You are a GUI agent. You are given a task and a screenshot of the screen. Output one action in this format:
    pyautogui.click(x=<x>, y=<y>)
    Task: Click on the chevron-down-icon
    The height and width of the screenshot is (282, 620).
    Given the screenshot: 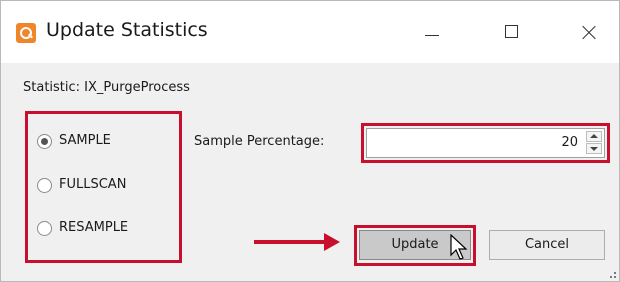 What is the action you would take?
    pyautogui.click(x=594, y=149)
    